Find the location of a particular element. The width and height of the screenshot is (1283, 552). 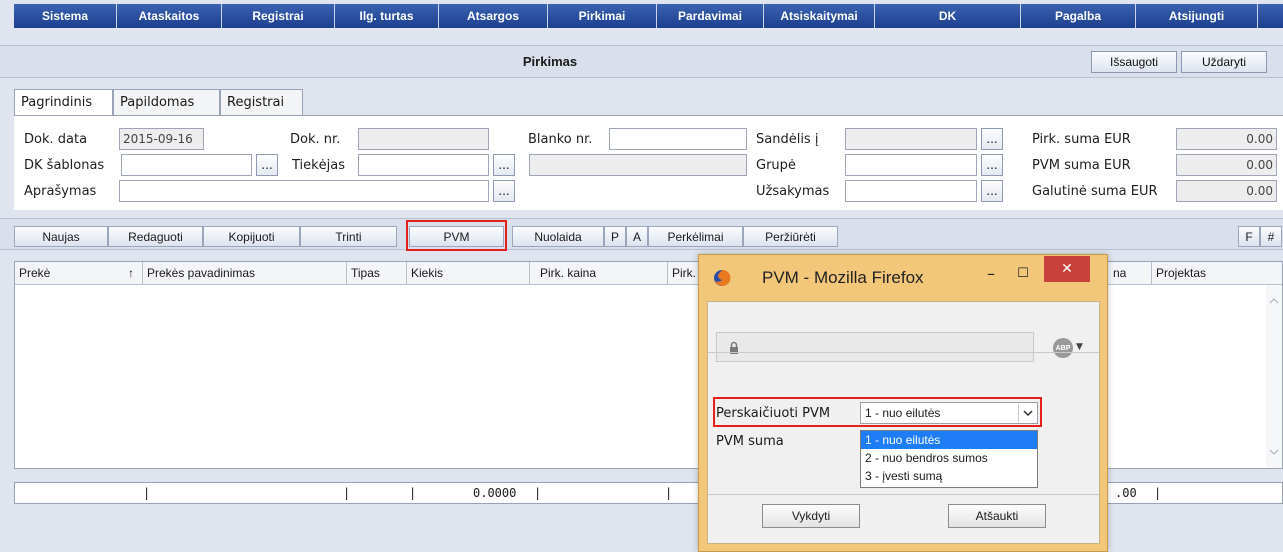

tiekejas-name-field is located at coordinates (638, 165).